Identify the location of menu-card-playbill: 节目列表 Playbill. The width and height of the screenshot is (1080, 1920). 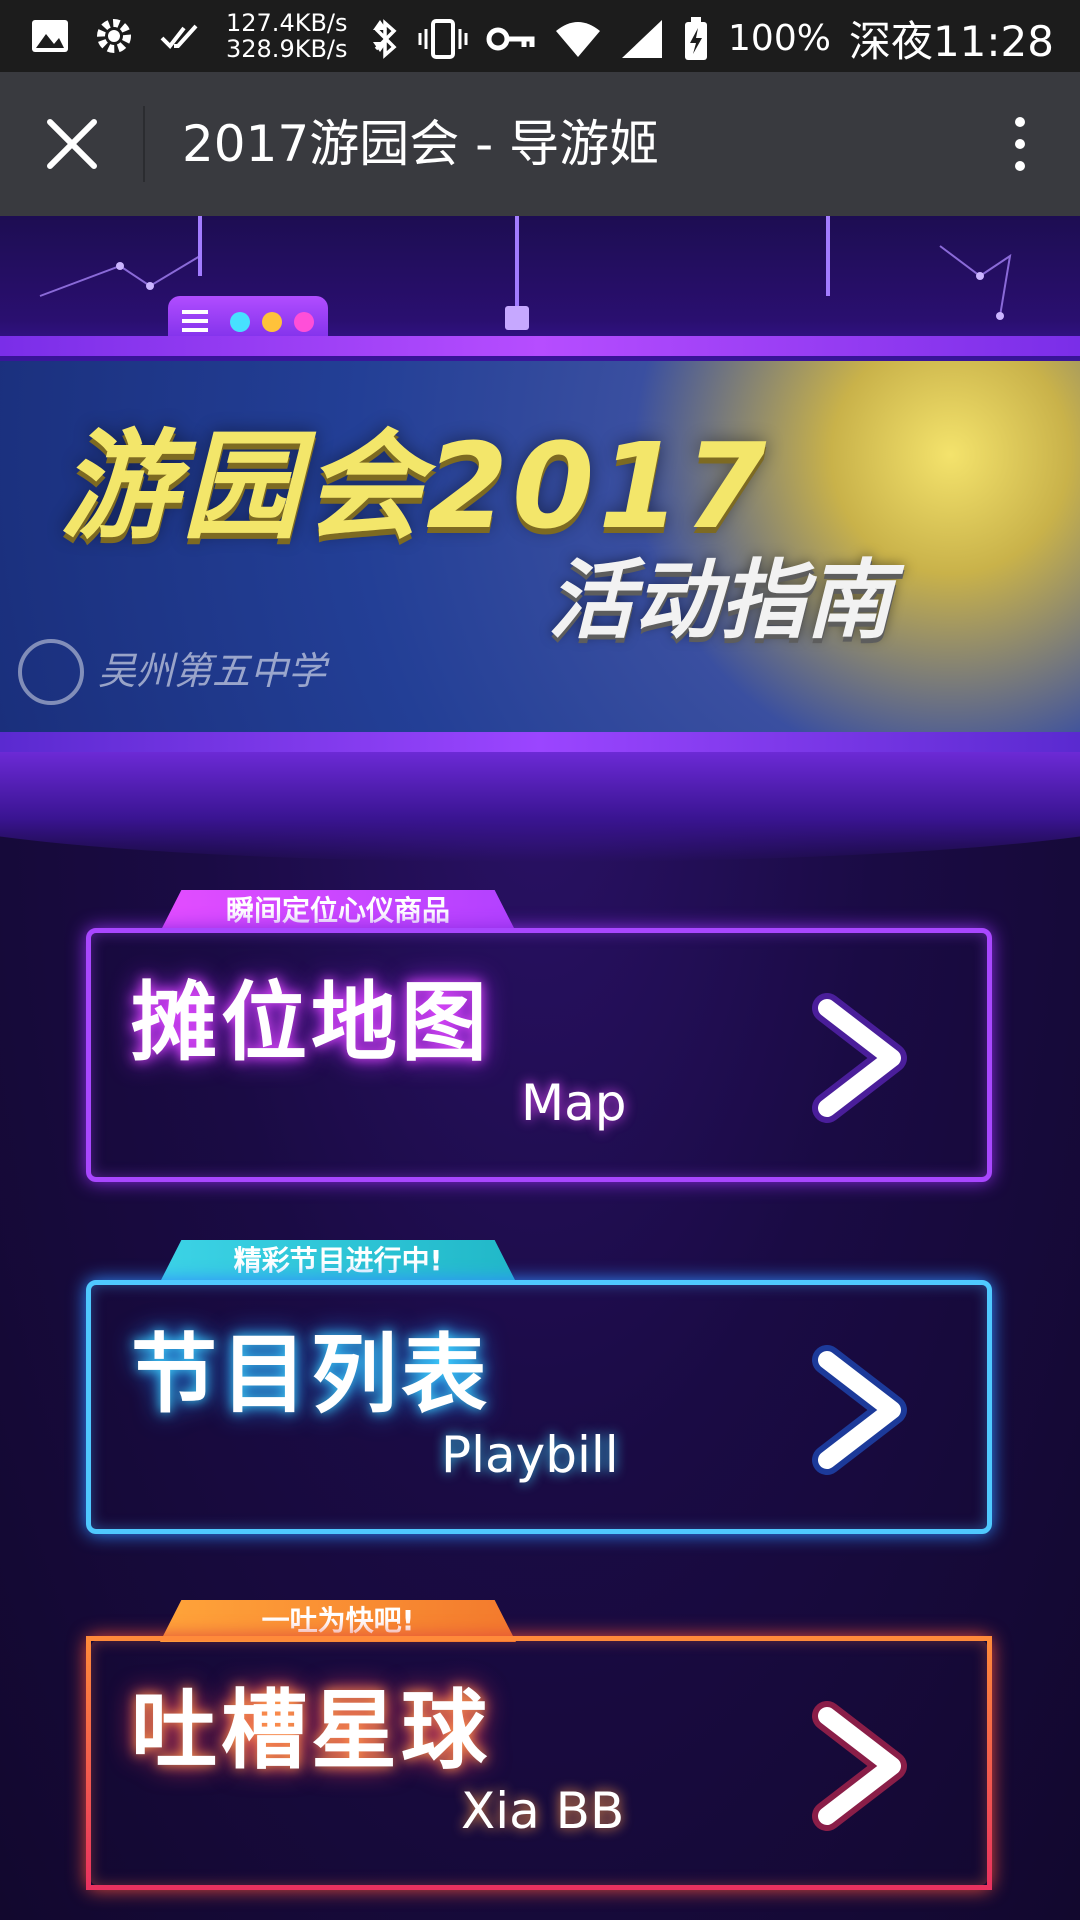
(539, 1407).